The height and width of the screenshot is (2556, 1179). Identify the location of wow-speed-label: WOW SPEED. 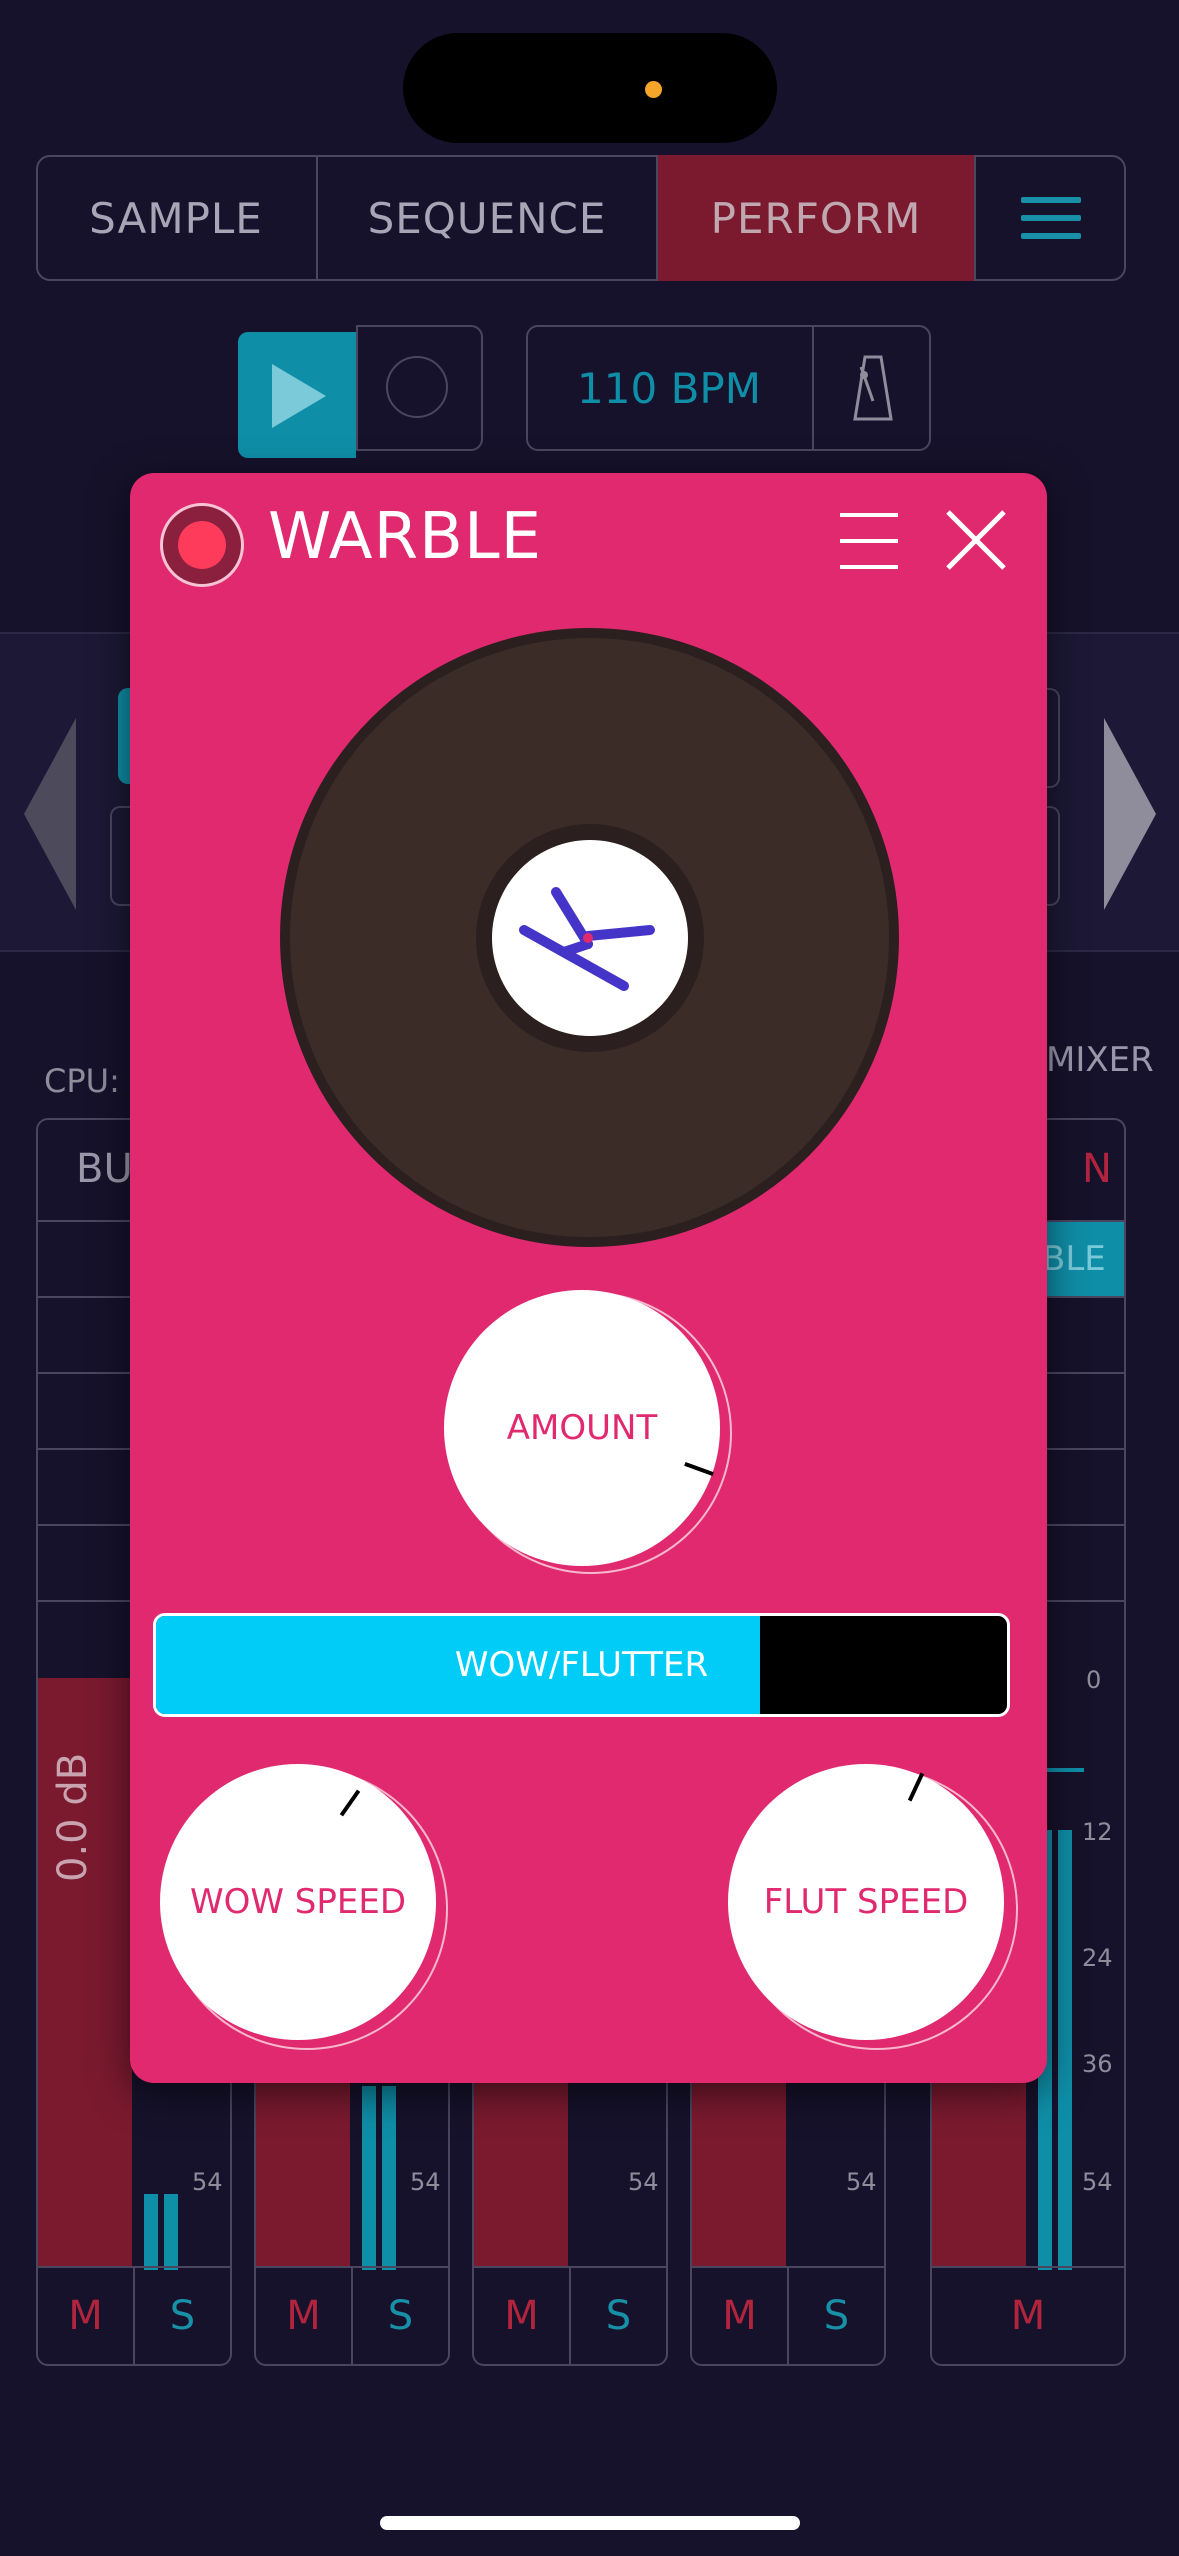
(298, 1902).